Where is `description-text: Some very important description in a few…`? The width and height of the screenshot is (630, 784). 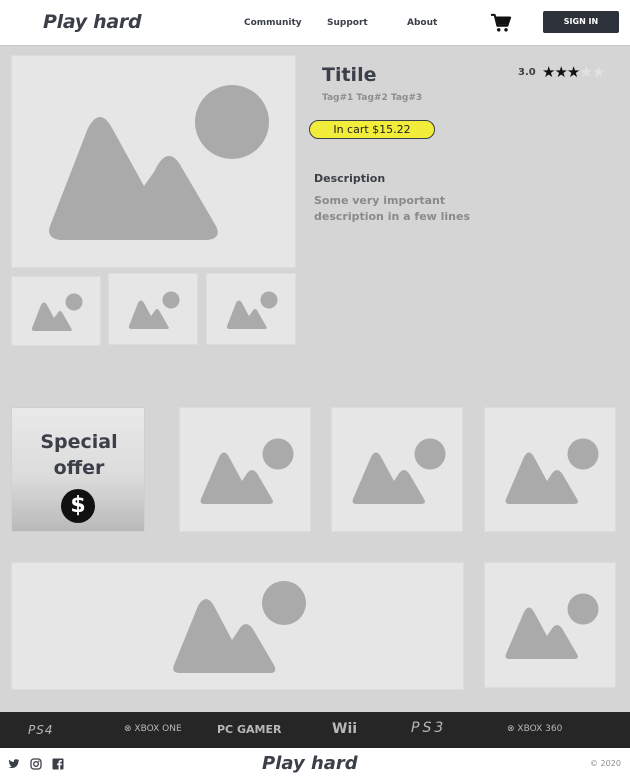
description-text: Some very important description in a few… is located at coordinates (392, 208).